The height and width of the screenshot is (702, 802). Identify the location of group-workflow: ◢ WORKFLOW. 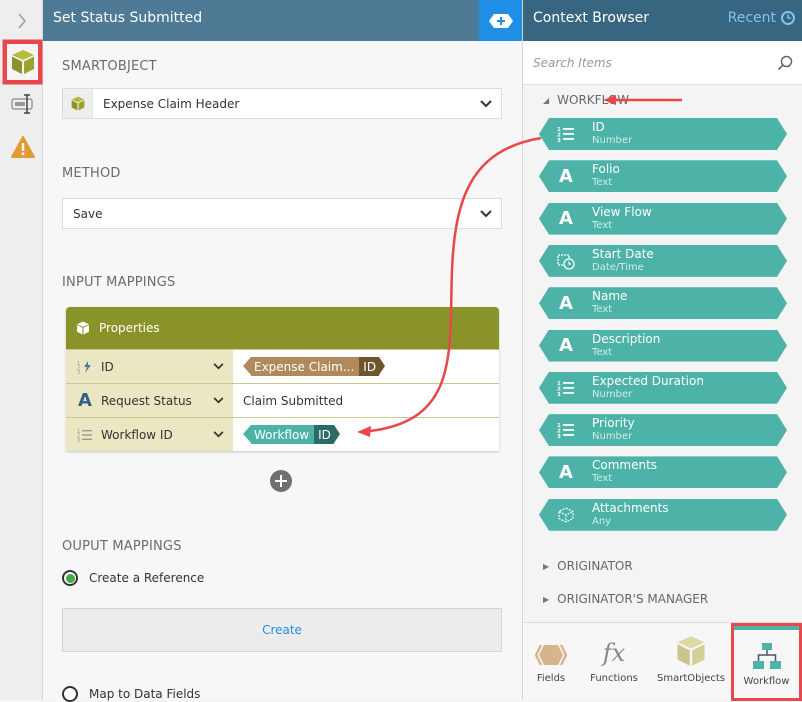
(586, 100).